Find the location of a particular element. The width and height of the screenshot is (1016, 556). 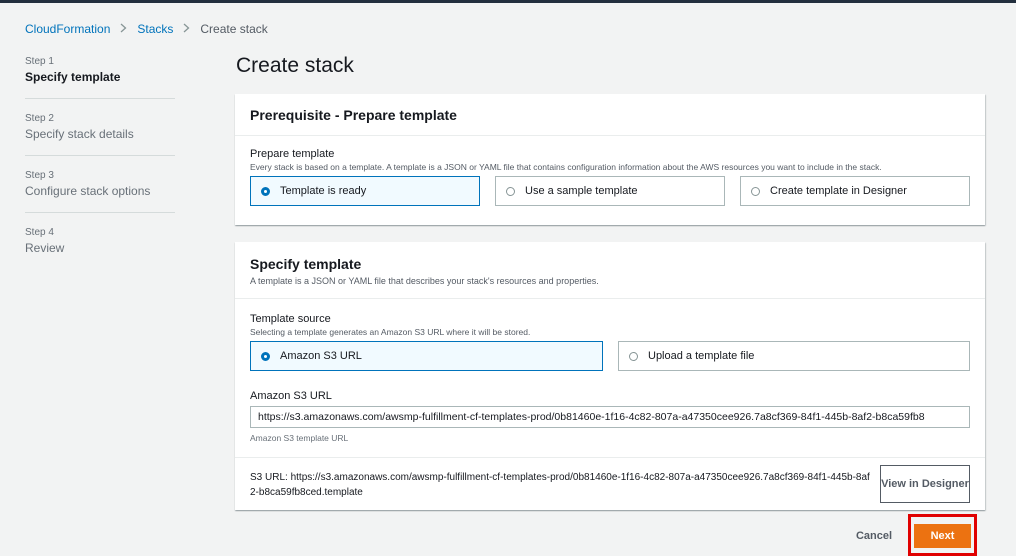

view-in-designer-button: View in Designer is located at coordinates (925, 484).